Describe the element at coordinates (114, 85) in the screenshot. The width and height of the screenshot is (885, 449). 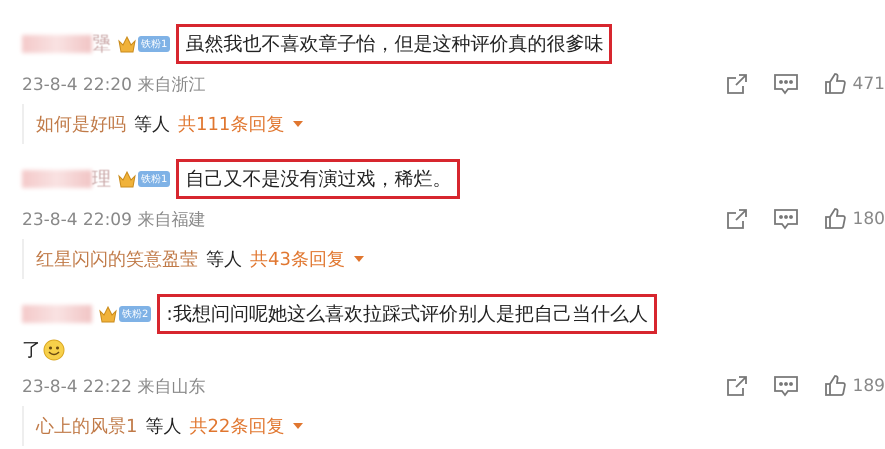
I see `comment-meta: 23-8-4 22:20 来自浙江` at that location.